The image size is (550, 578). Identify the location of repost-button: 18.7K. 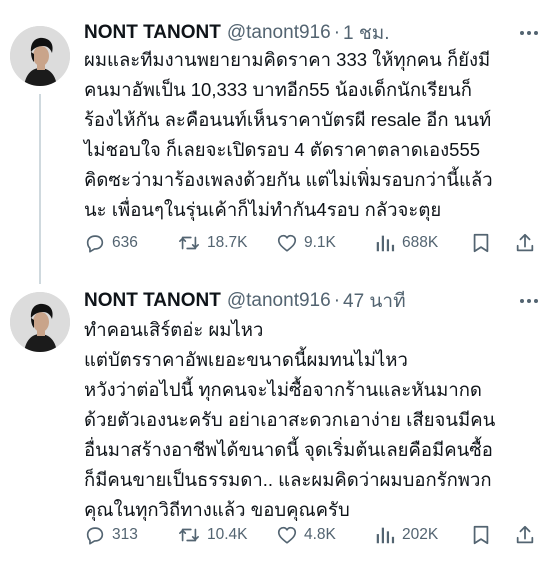
(212, 243).